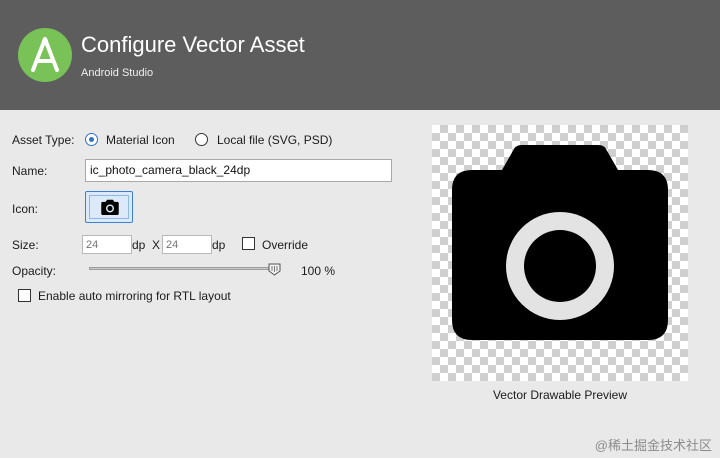 The width and height of the screenshot is (720, 458). What do you see at coordinates (25, 245) in the screenshot?
I see `size-label: Size:` at bounding box center [25, 245].